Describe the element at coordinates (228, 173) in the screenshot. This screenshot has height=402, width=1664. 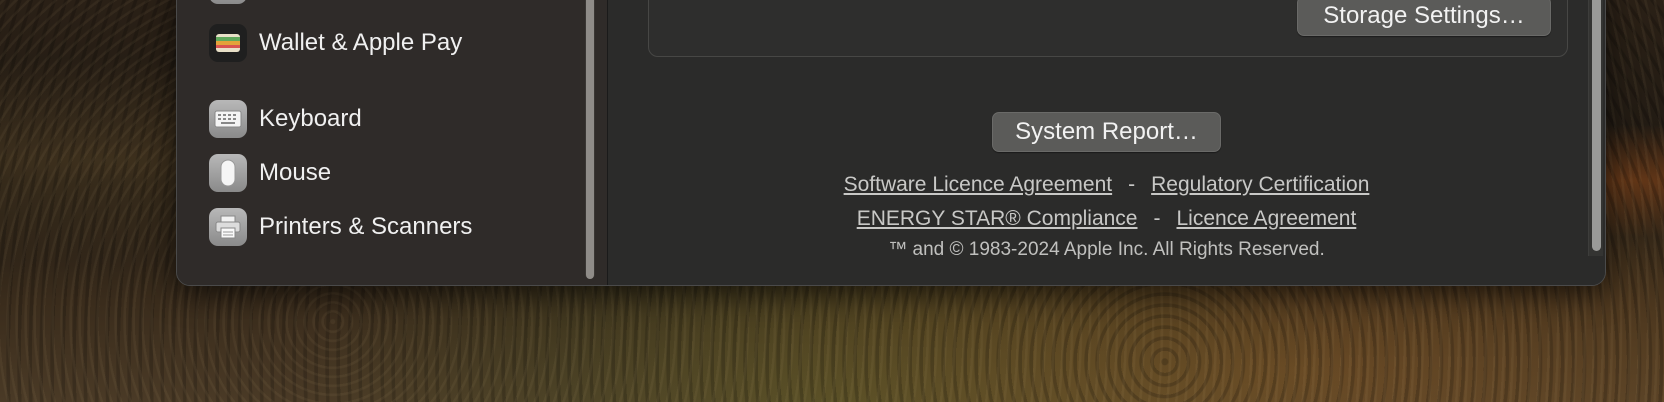
I see `mouse-icon` at that location.